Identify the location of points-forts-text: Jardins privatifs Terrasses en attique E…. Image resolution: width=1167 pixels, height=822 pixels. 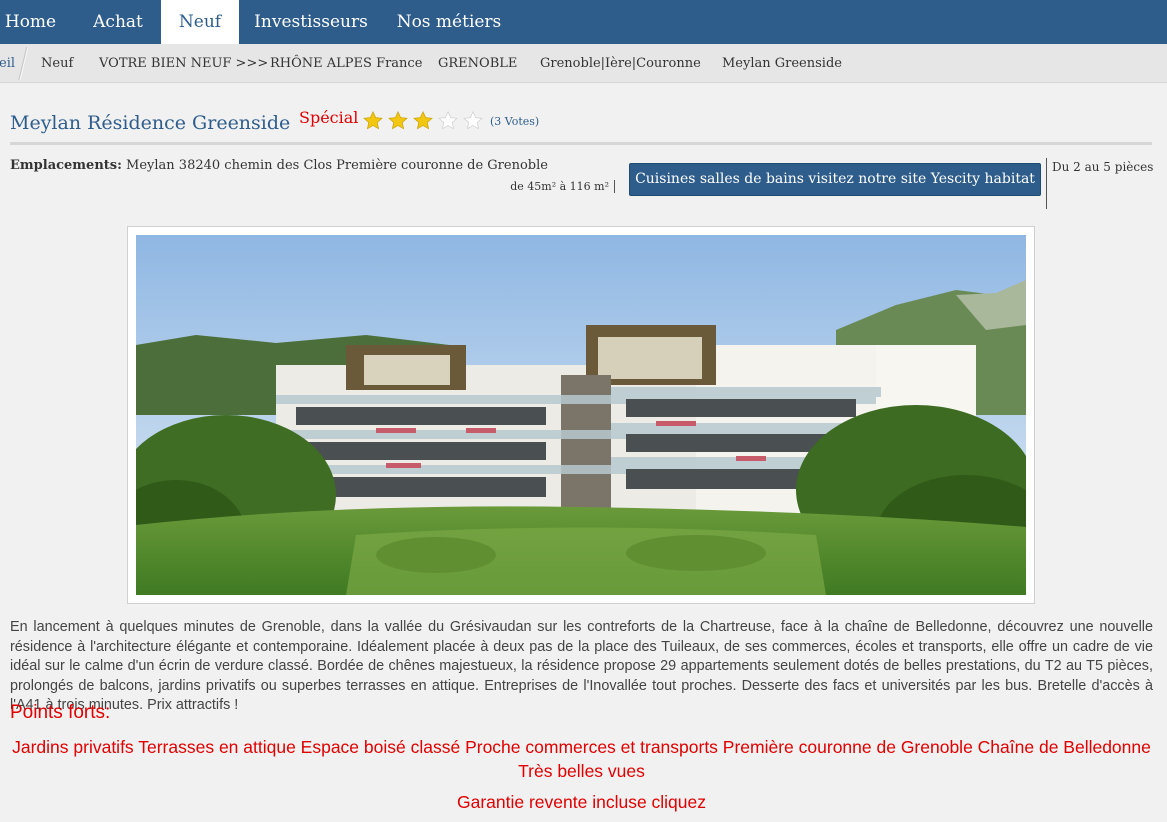
(581, 759).